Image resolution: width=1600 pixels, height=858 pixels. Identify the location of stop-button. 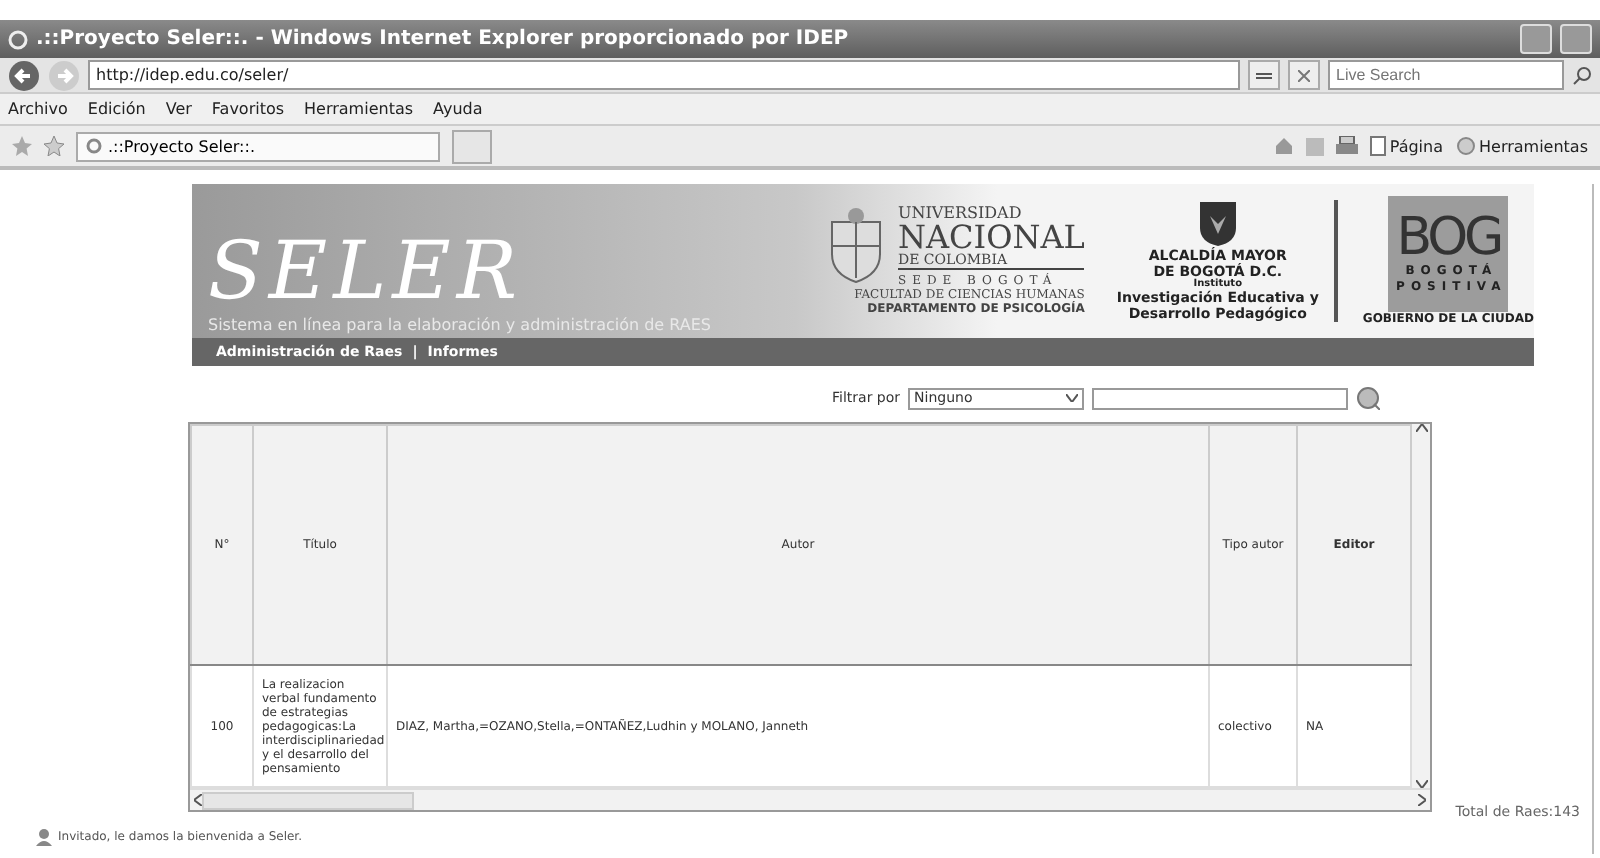
(1304, 75).